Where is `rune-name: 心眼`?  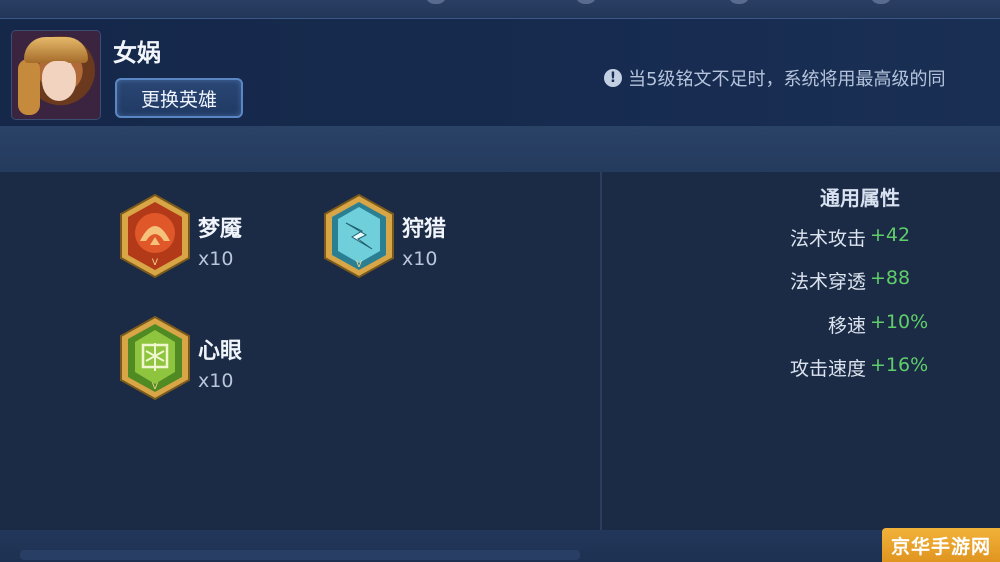
rune-name: 心眼 is located at coordinates (220, 351).